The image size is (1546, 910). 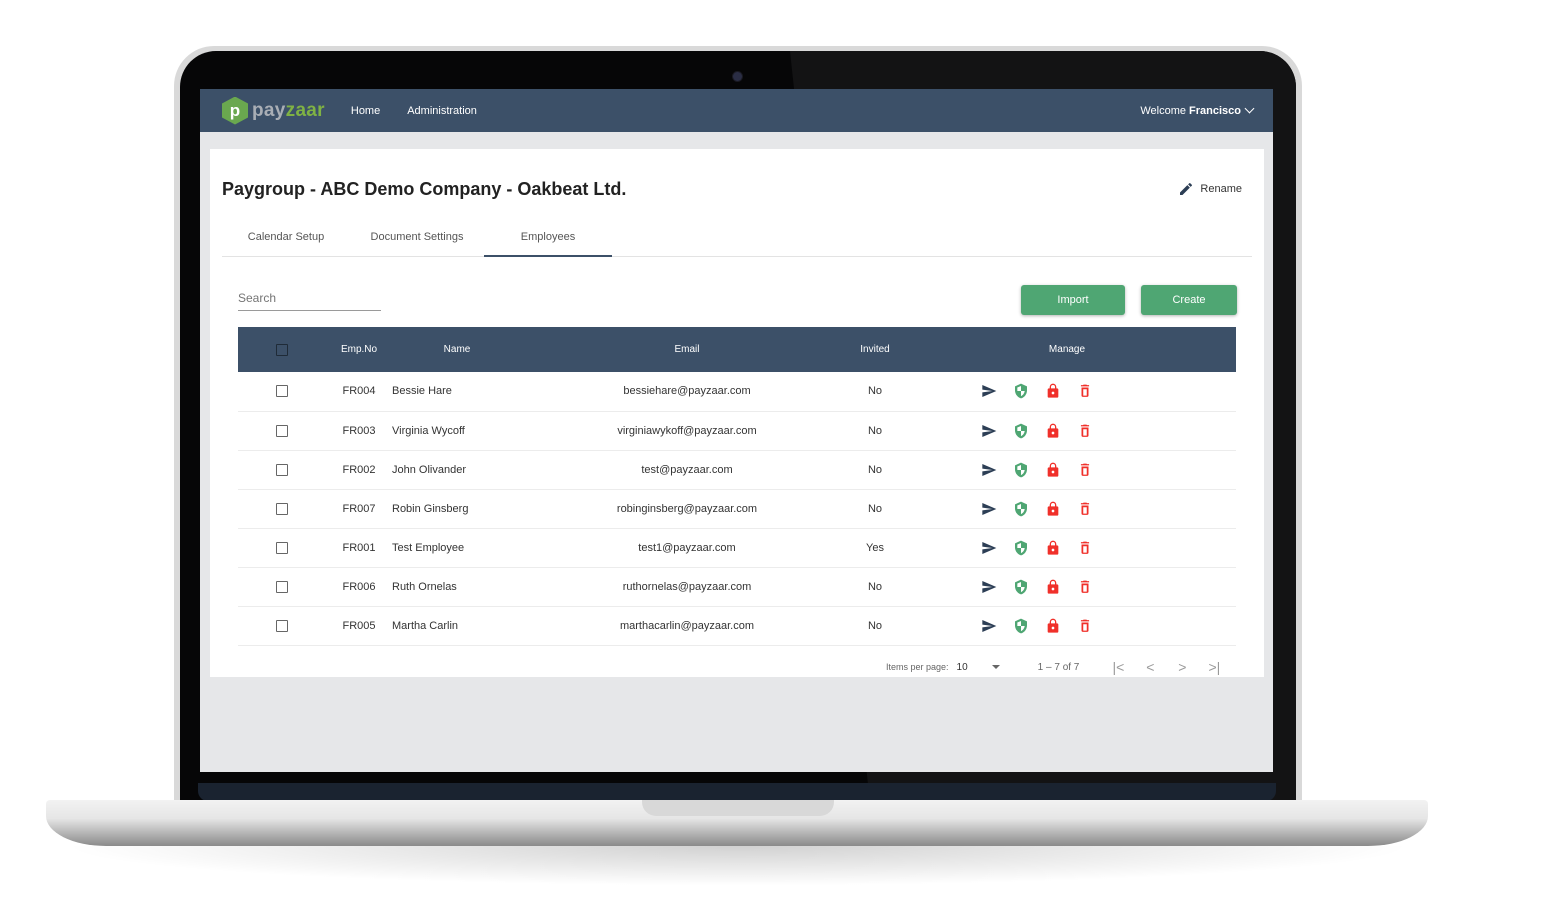 What do you see at coordinates (359, 430) in the screenshot?
I see `emp-no-cell: FR003` at bounding box center [359, 430].